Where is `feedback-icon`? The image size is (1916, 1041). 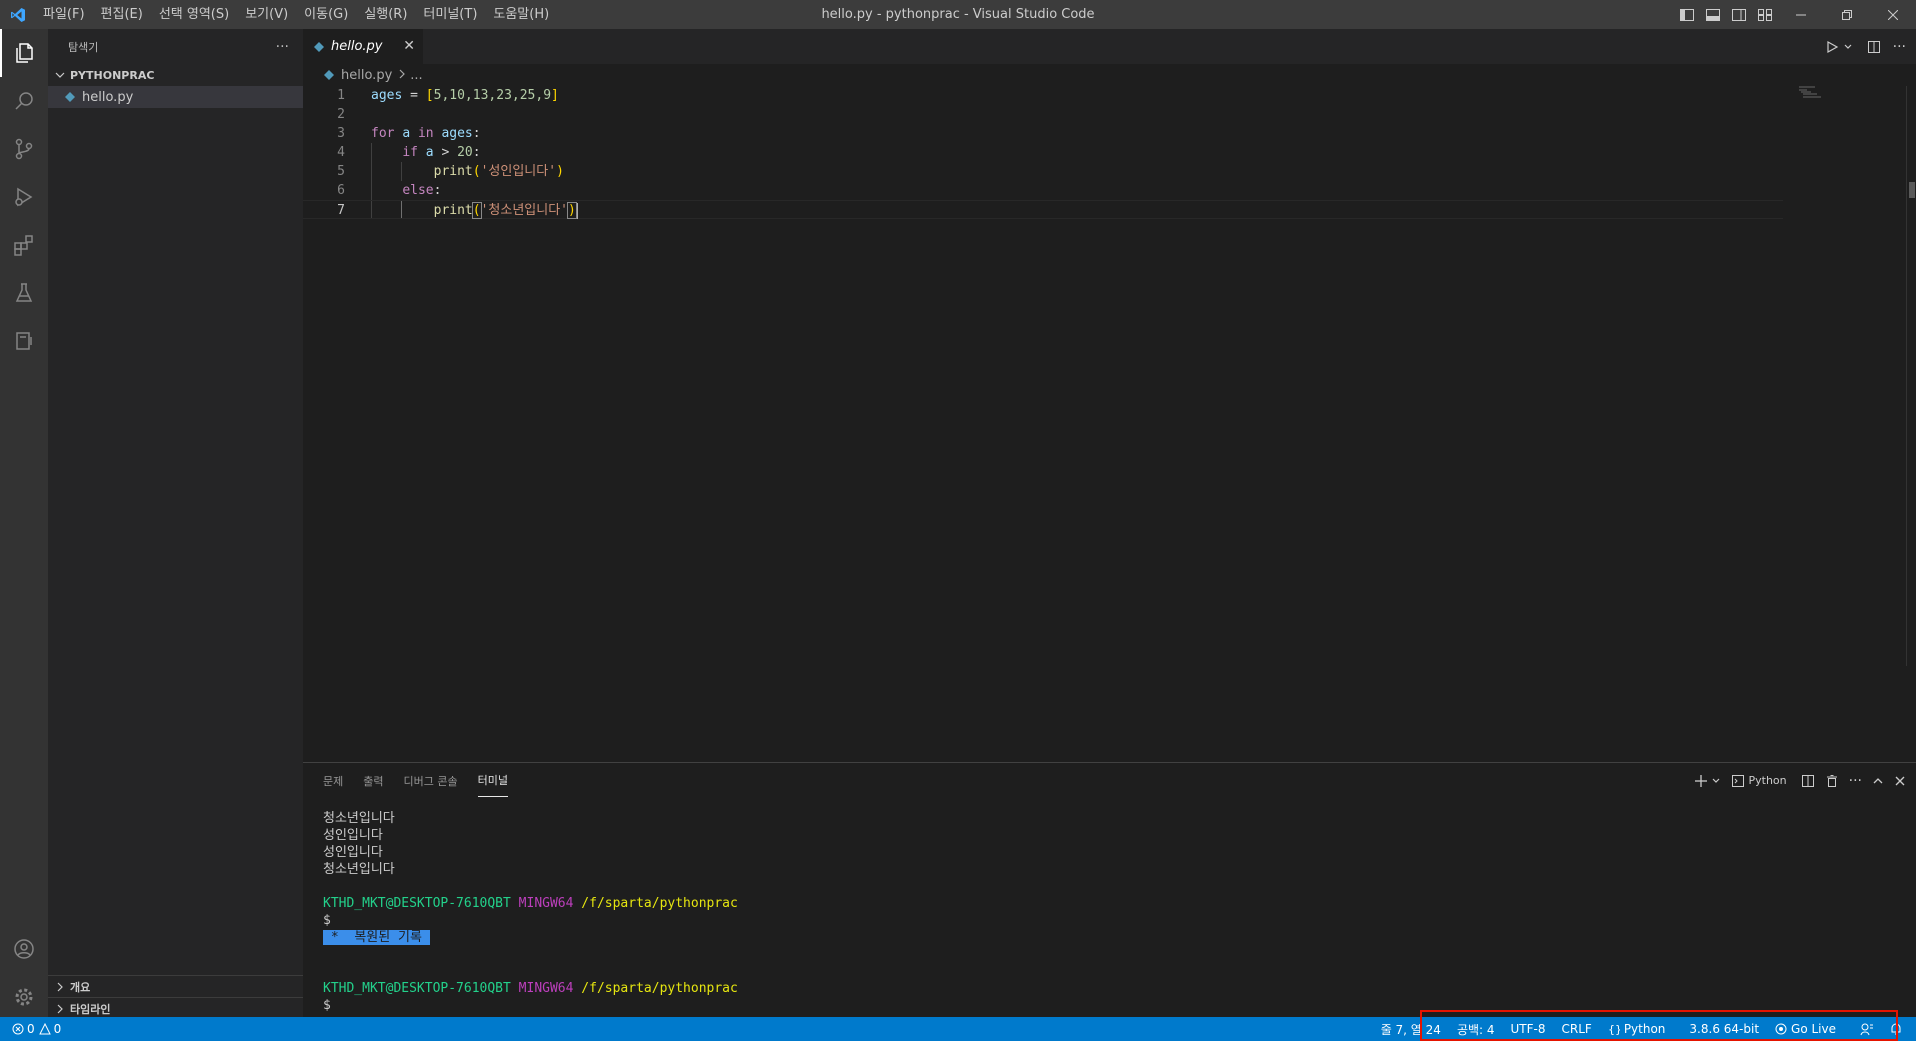 feedback-icon is located at coordinates (1867, 1029).